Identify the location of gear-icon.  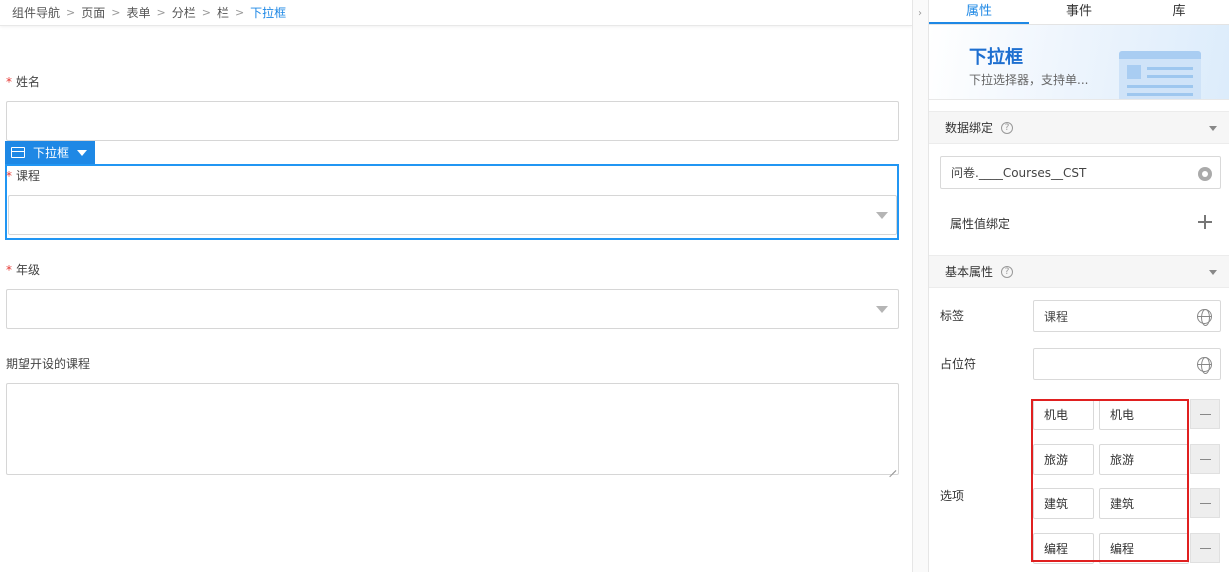
(1205, 174).